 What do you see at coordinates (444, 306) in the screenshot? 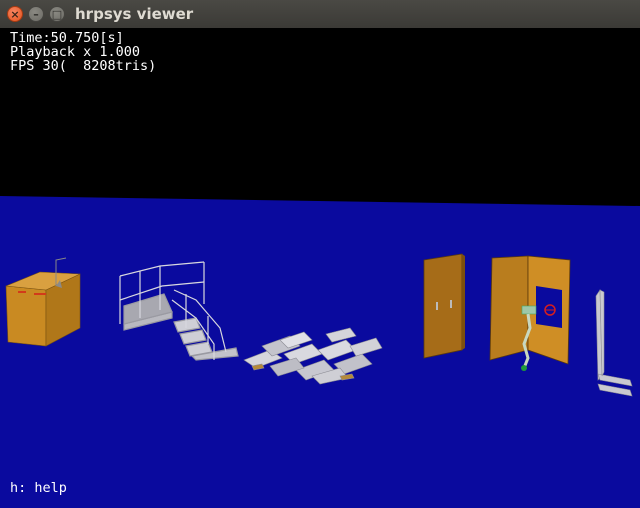
I see `door-panel` at bounding box center [444, 306].